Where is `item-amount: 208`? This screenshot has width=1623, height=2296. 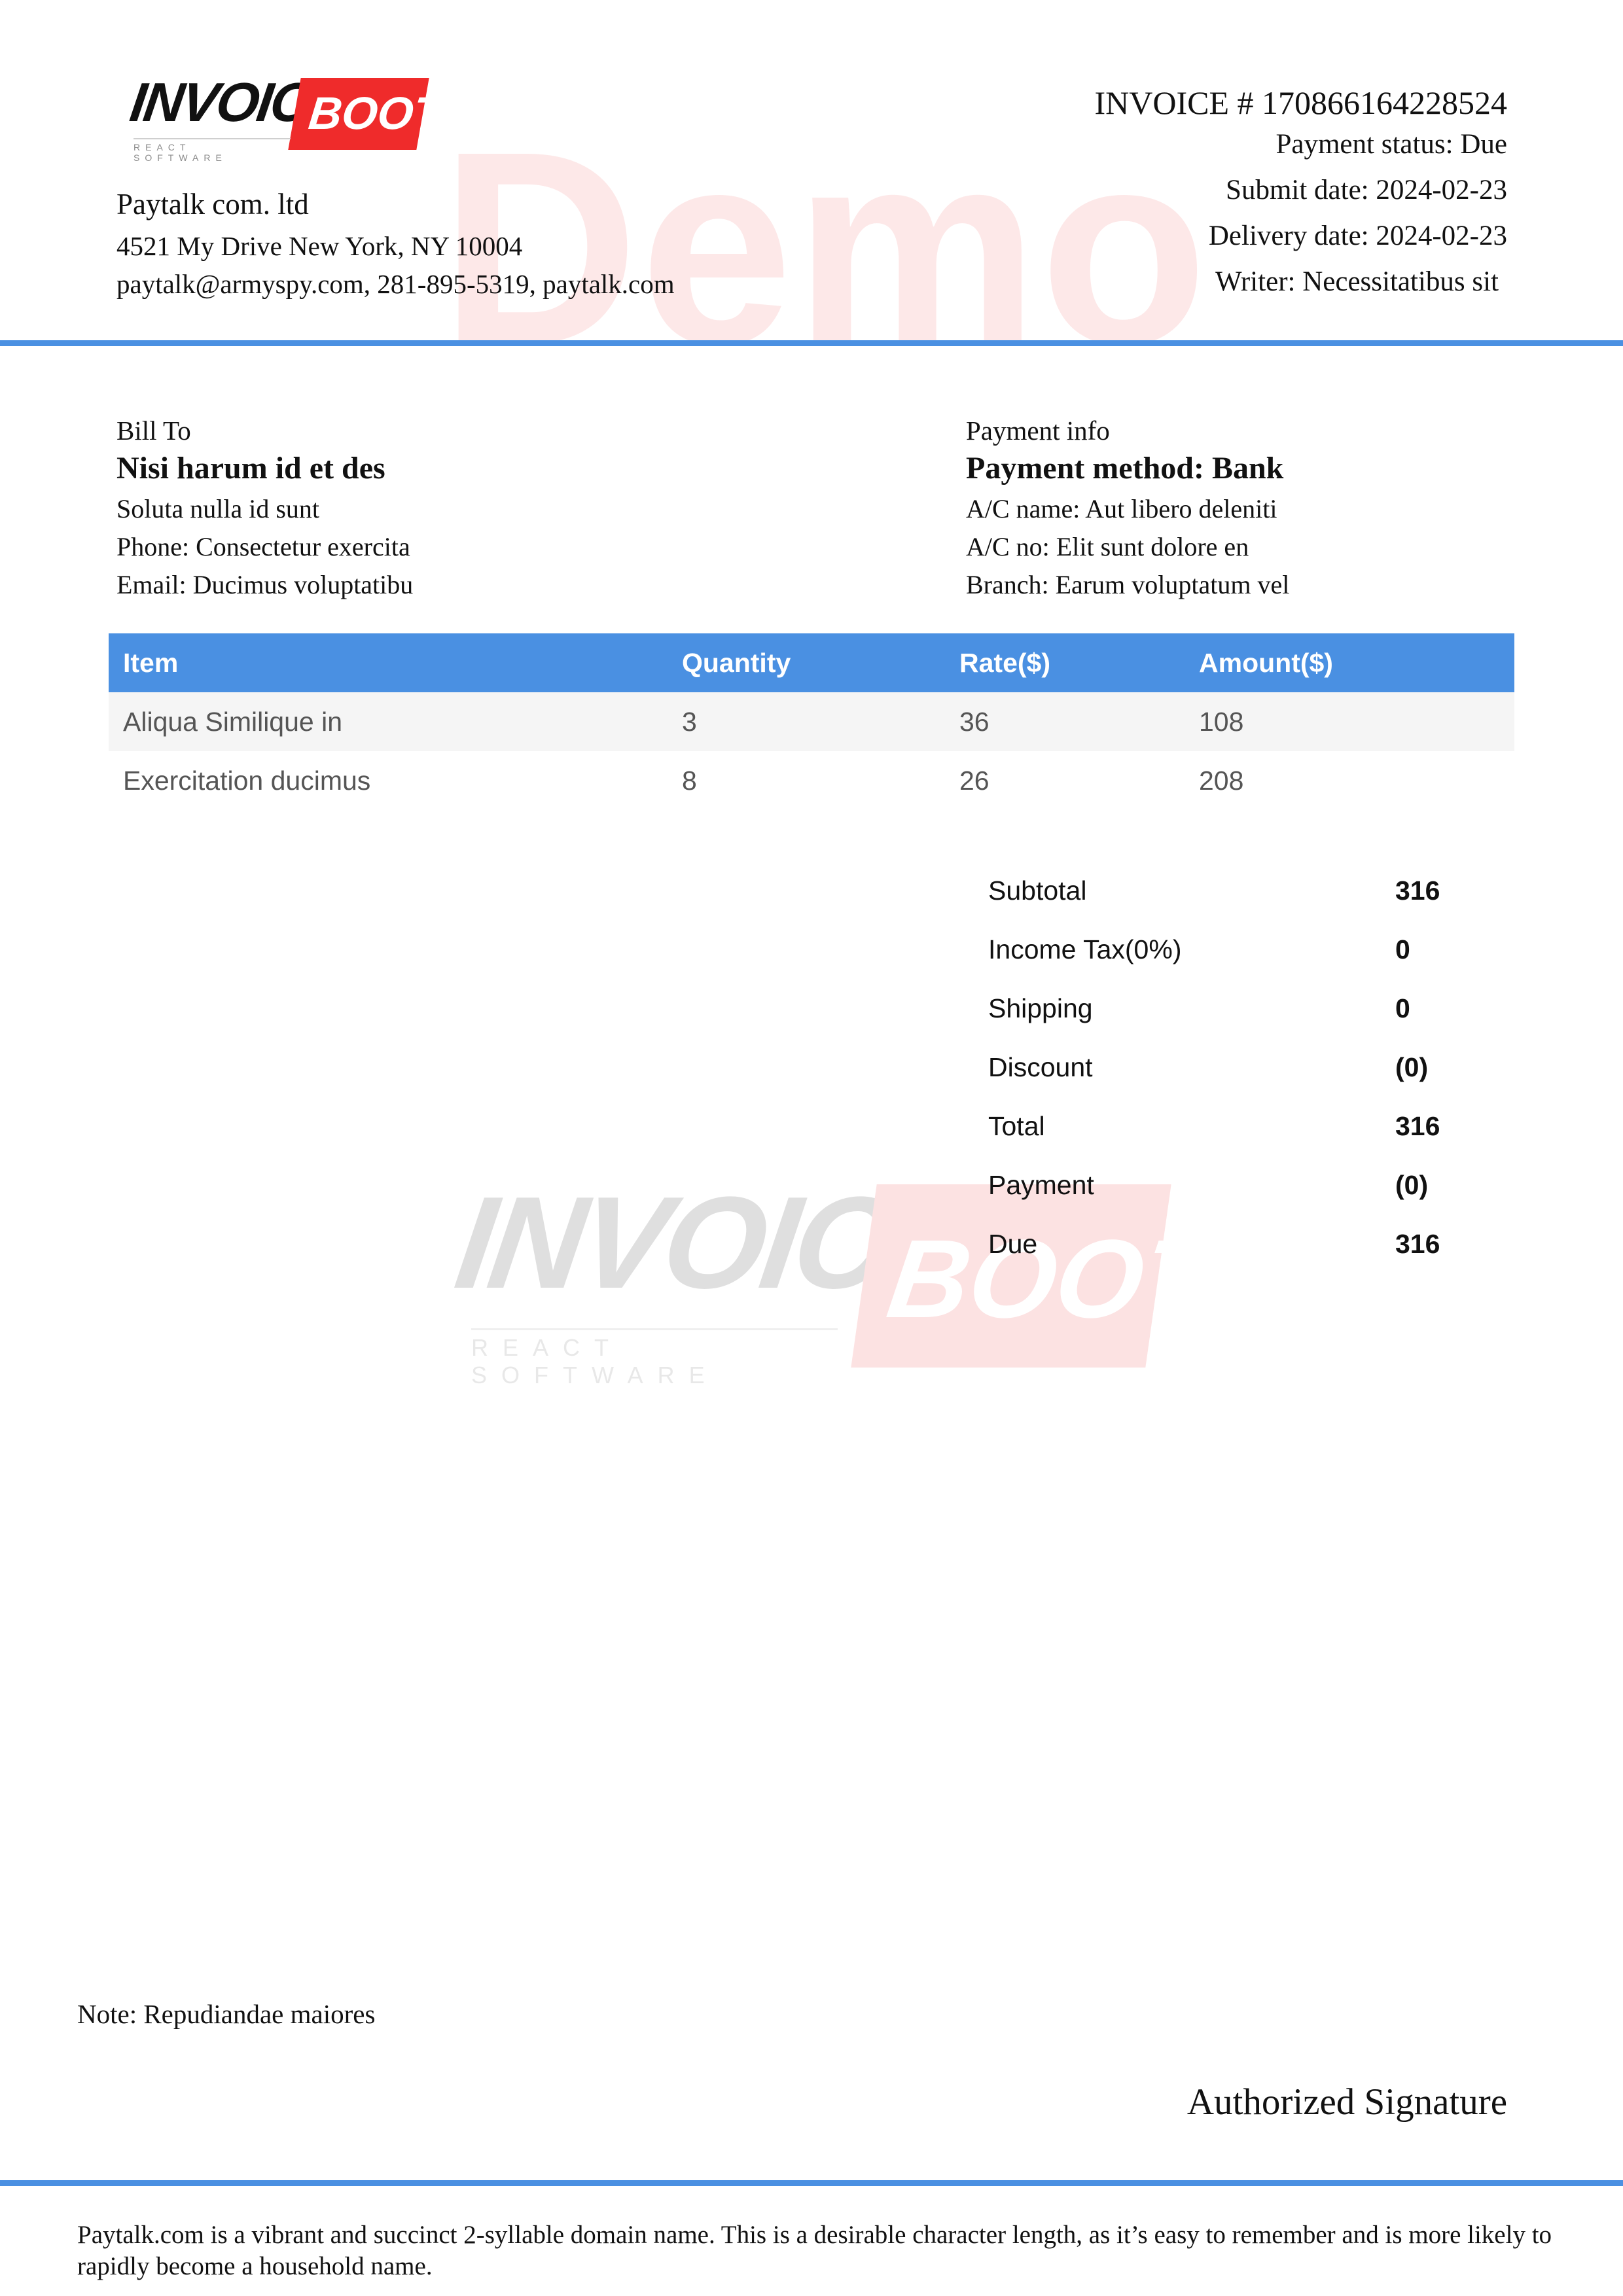
item-amount: 208 is located at coordinates (1222, 781).